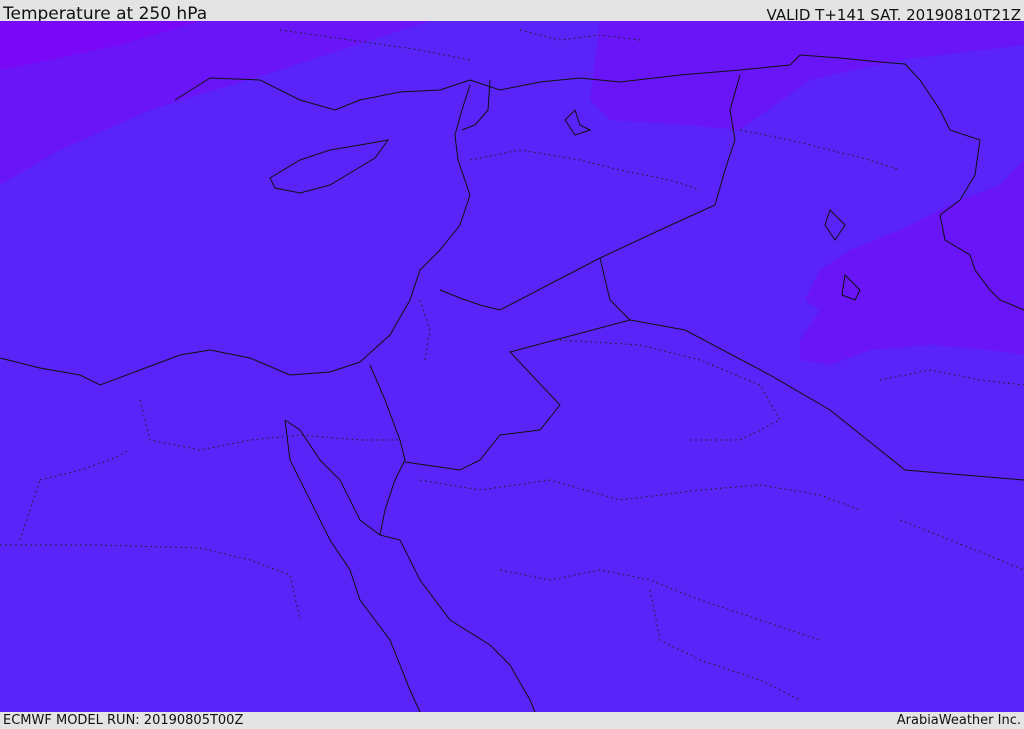 This screenshot has width=1024, height=729. Describe the element at coordinates (912, 262) in the screenshot. I see `warm-band-east` at that location.